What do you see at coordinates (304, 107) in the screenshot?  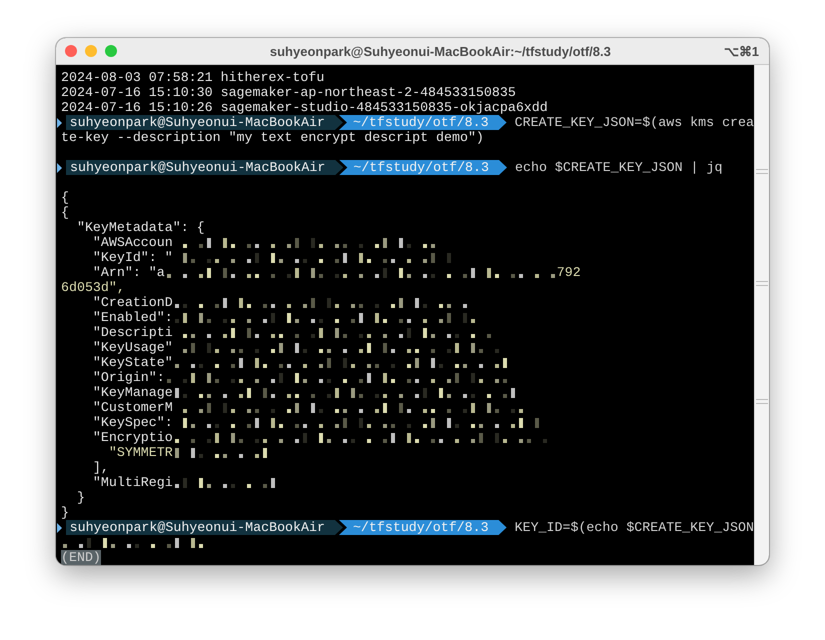 I see `output-text: 2024-07-16 15:10:26 sagemaker-studio-484533150835-okjacpa6xdd` at bounding box center [304, 107].